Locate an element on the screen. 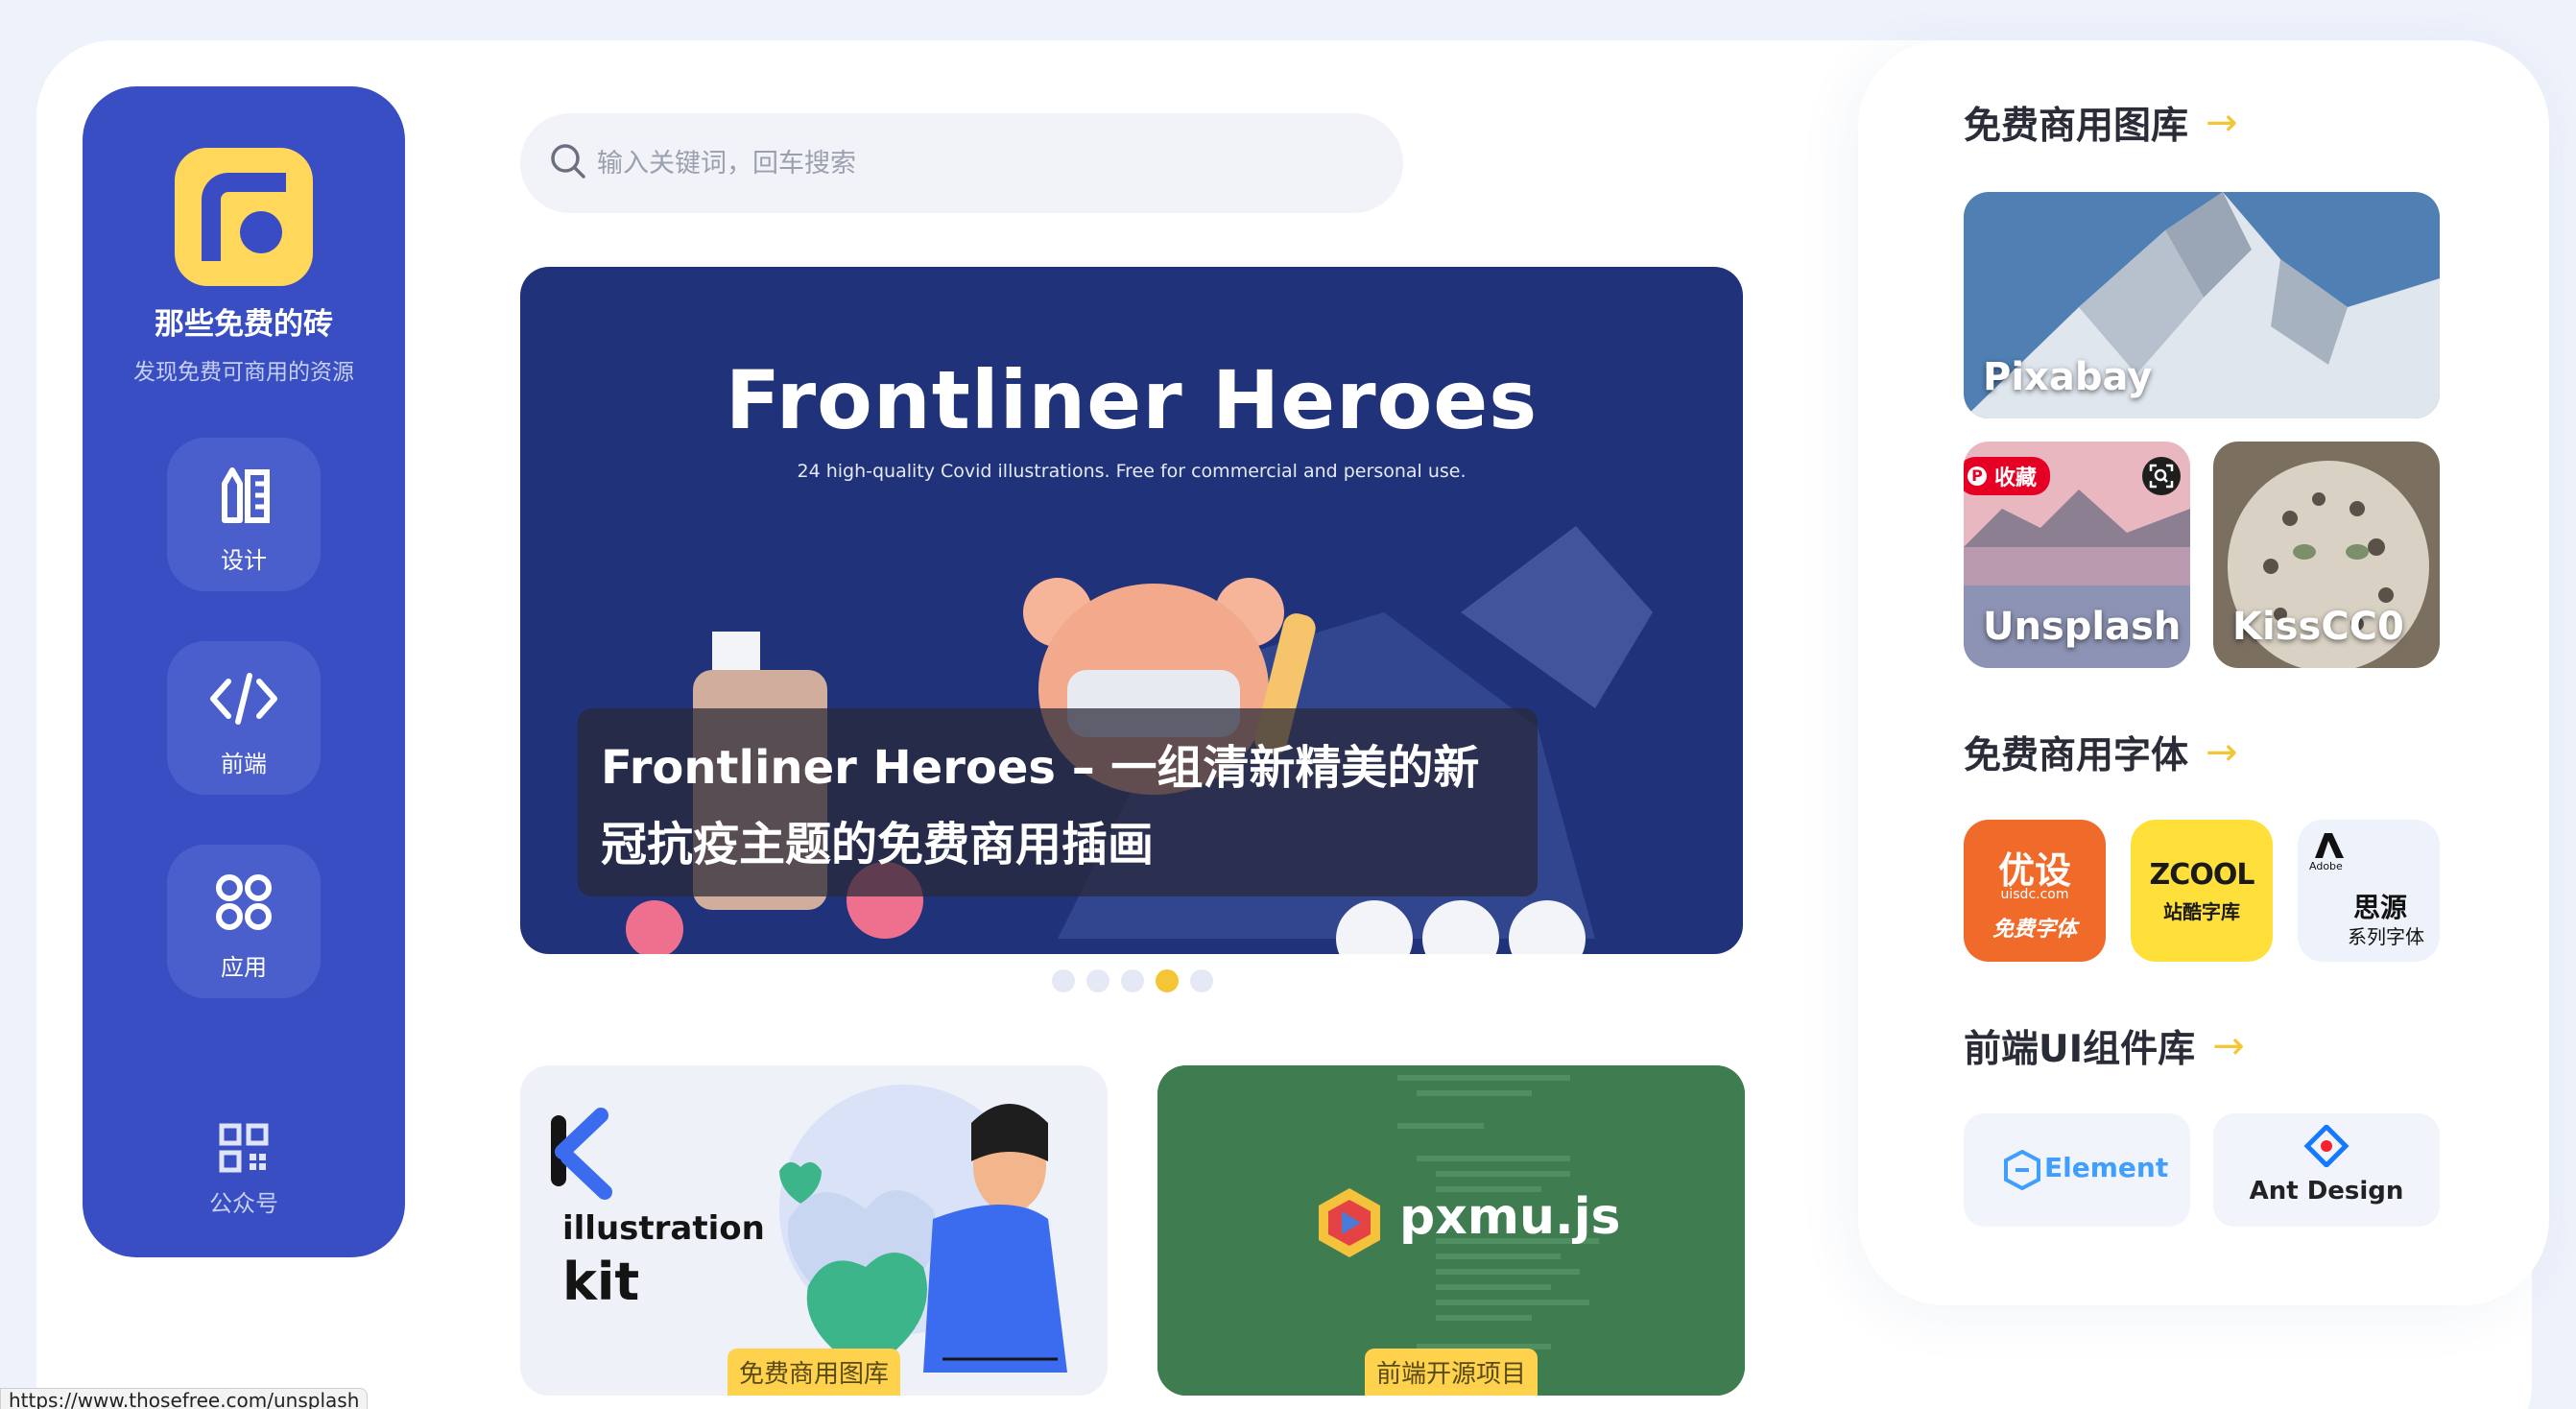 The width and height of the screenshot is (2576, 1409). resource-card-pxmu: pxmu.js 前端开源项目 is located at coordinates (1451, 1230).